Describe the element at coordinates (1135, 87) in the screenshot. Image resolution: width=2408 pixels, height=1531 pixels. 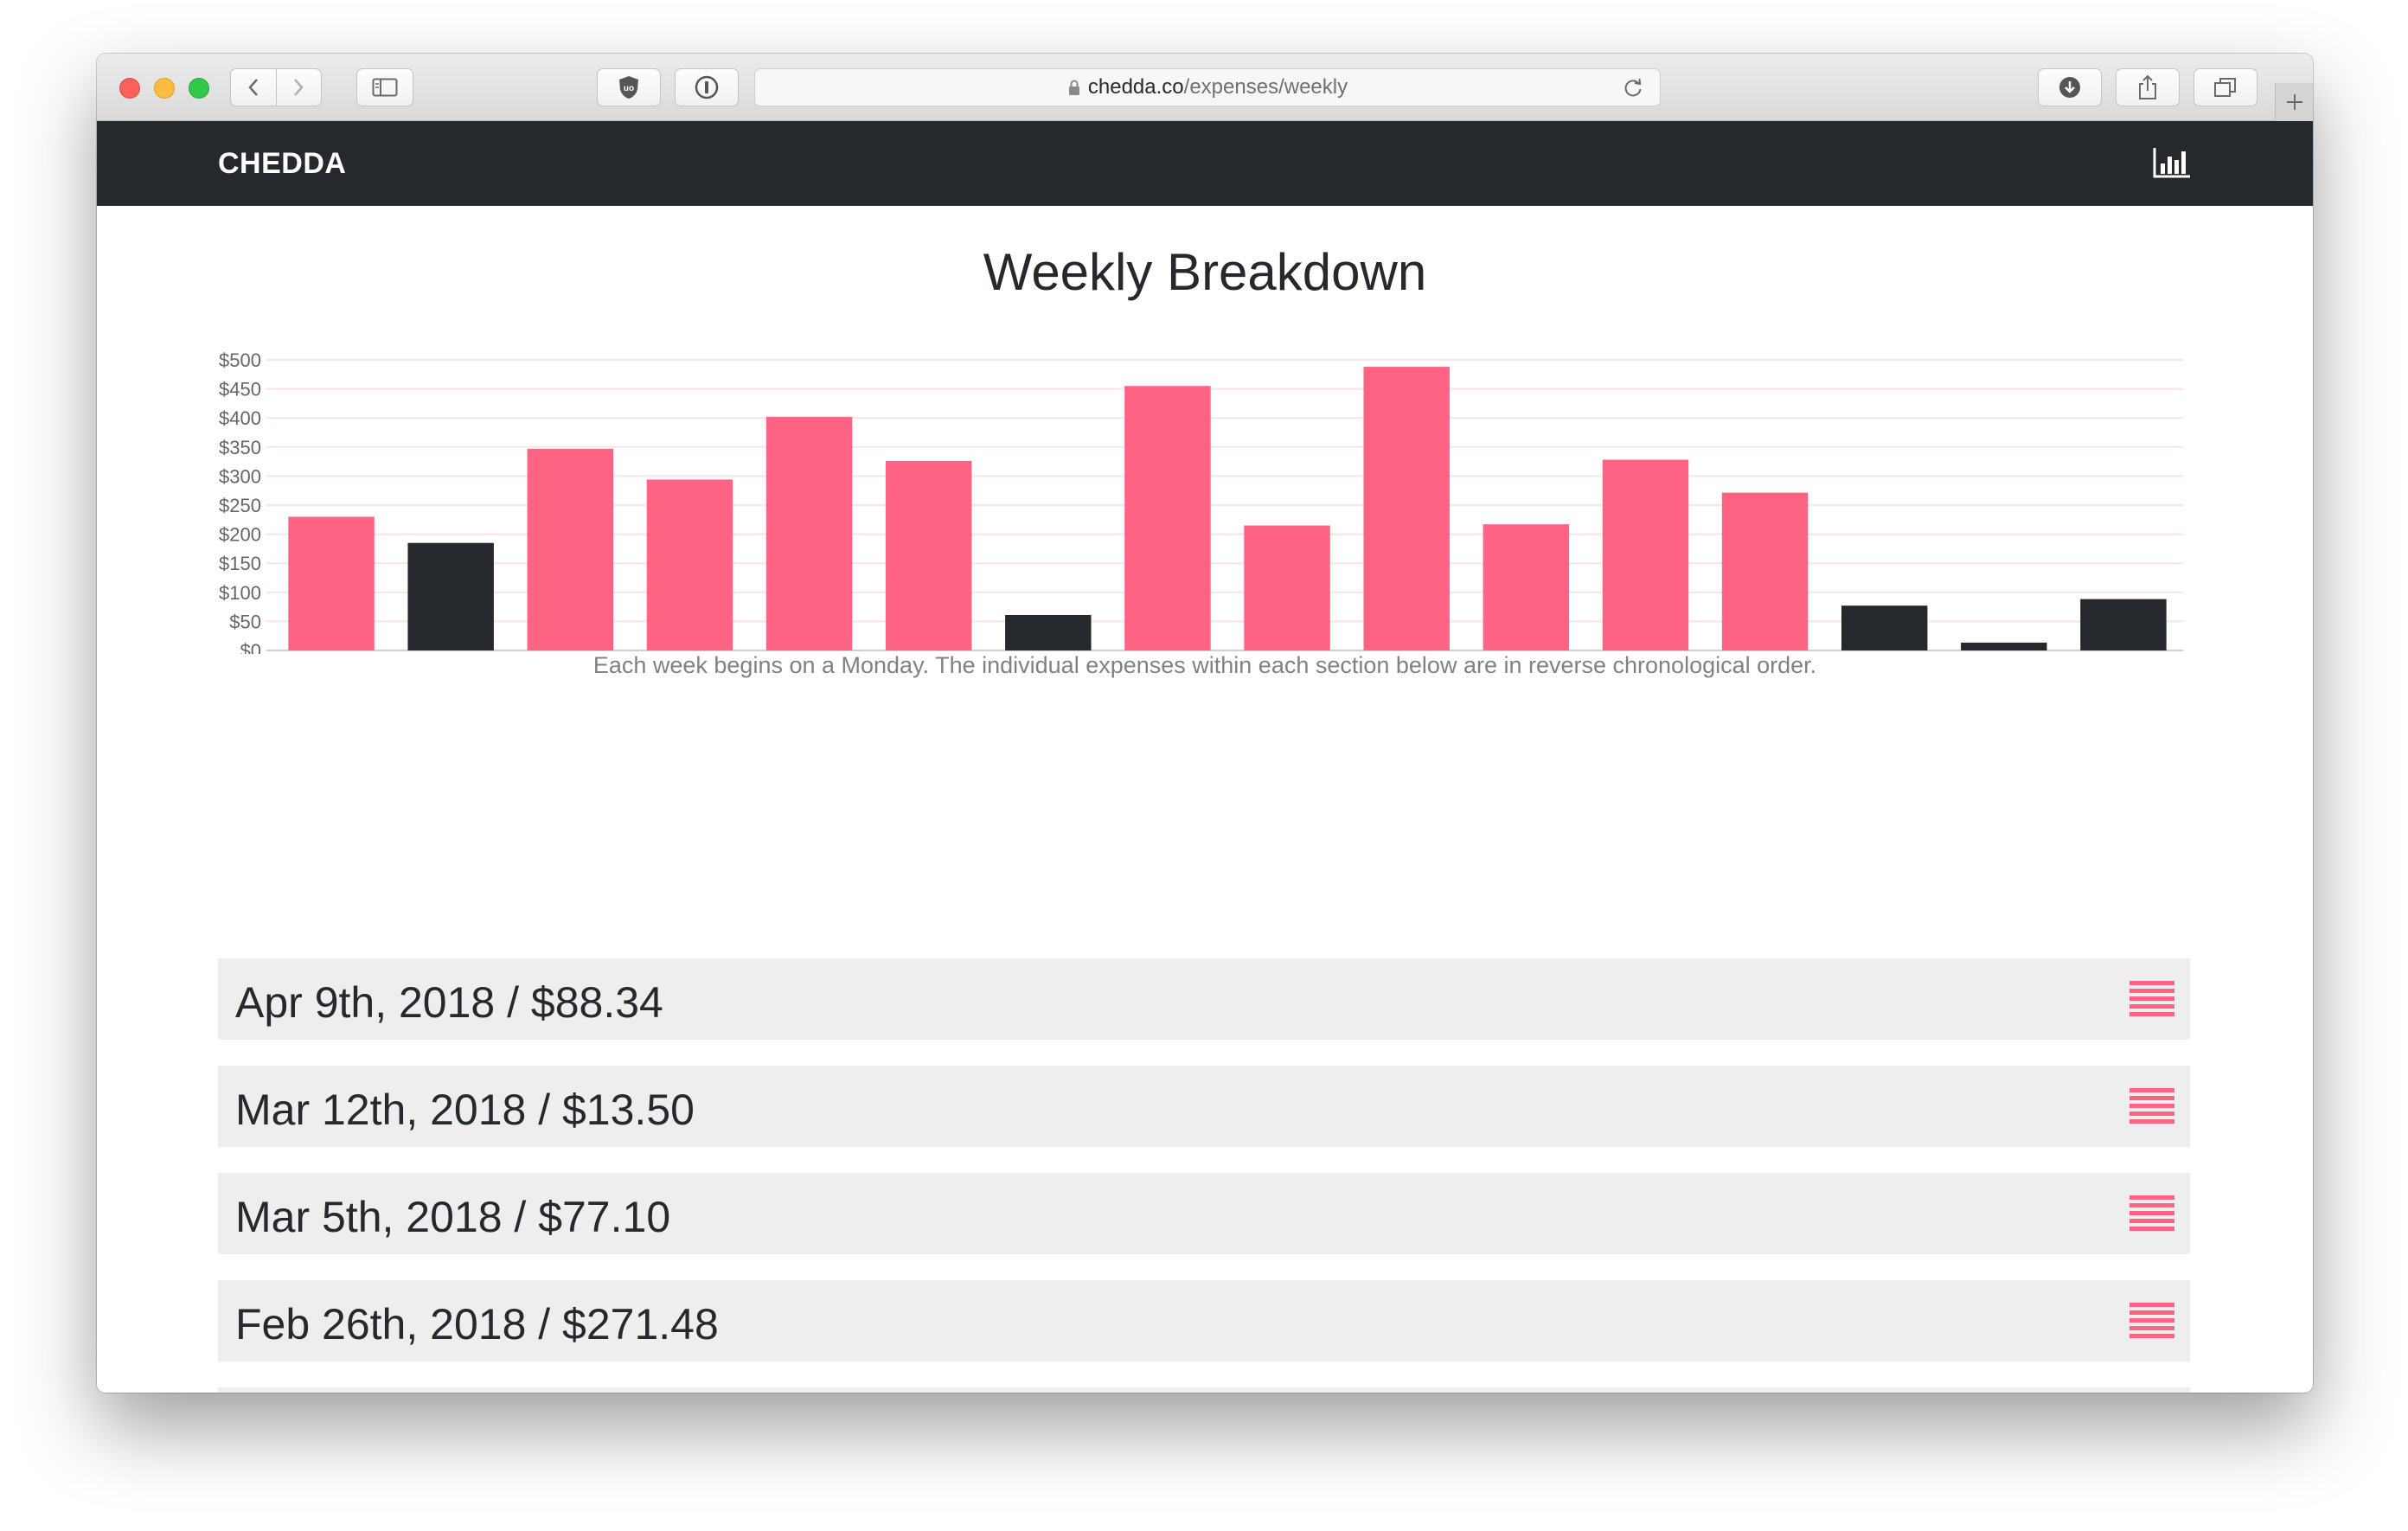
I see `url-domain: chedda.co` at that location.